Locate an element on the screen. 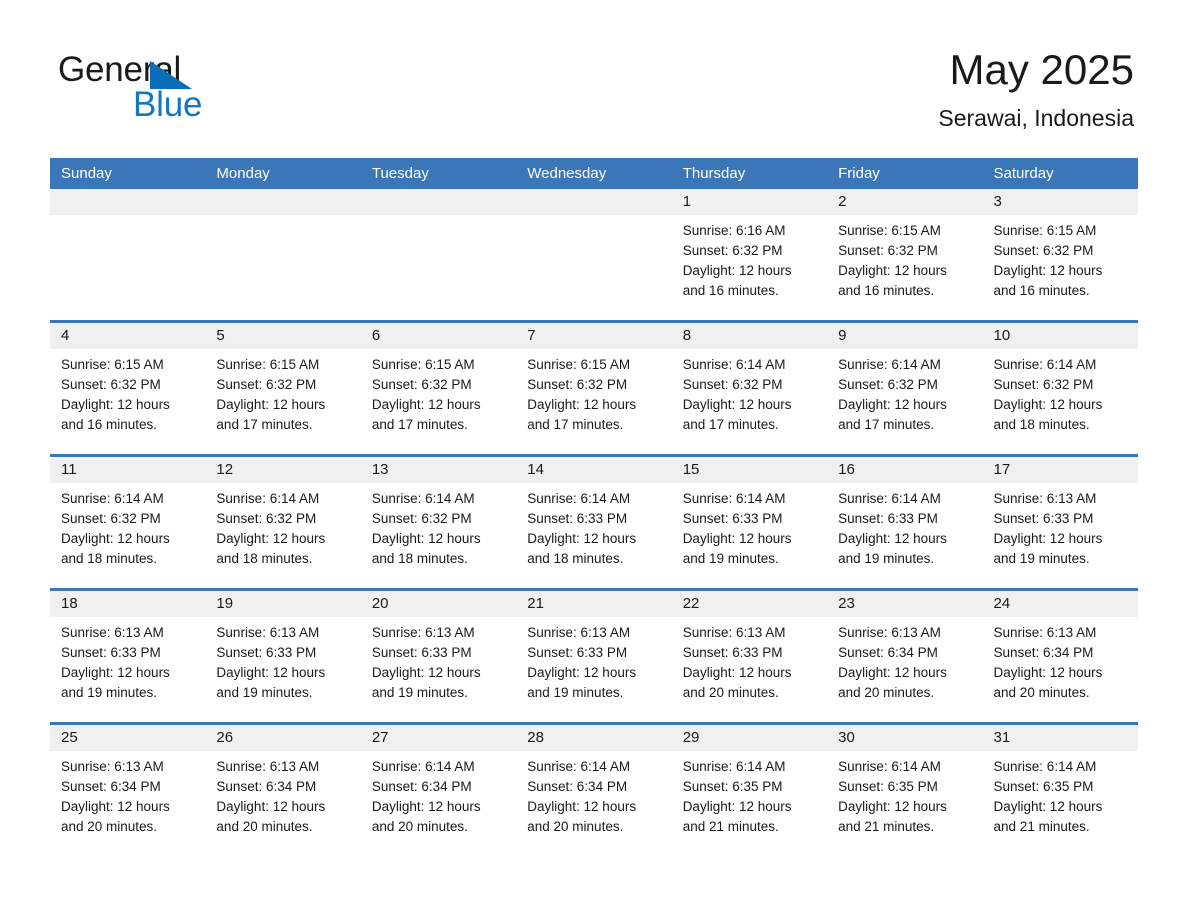  calendar-day-cell-empty is located at coordinates (283, 254).